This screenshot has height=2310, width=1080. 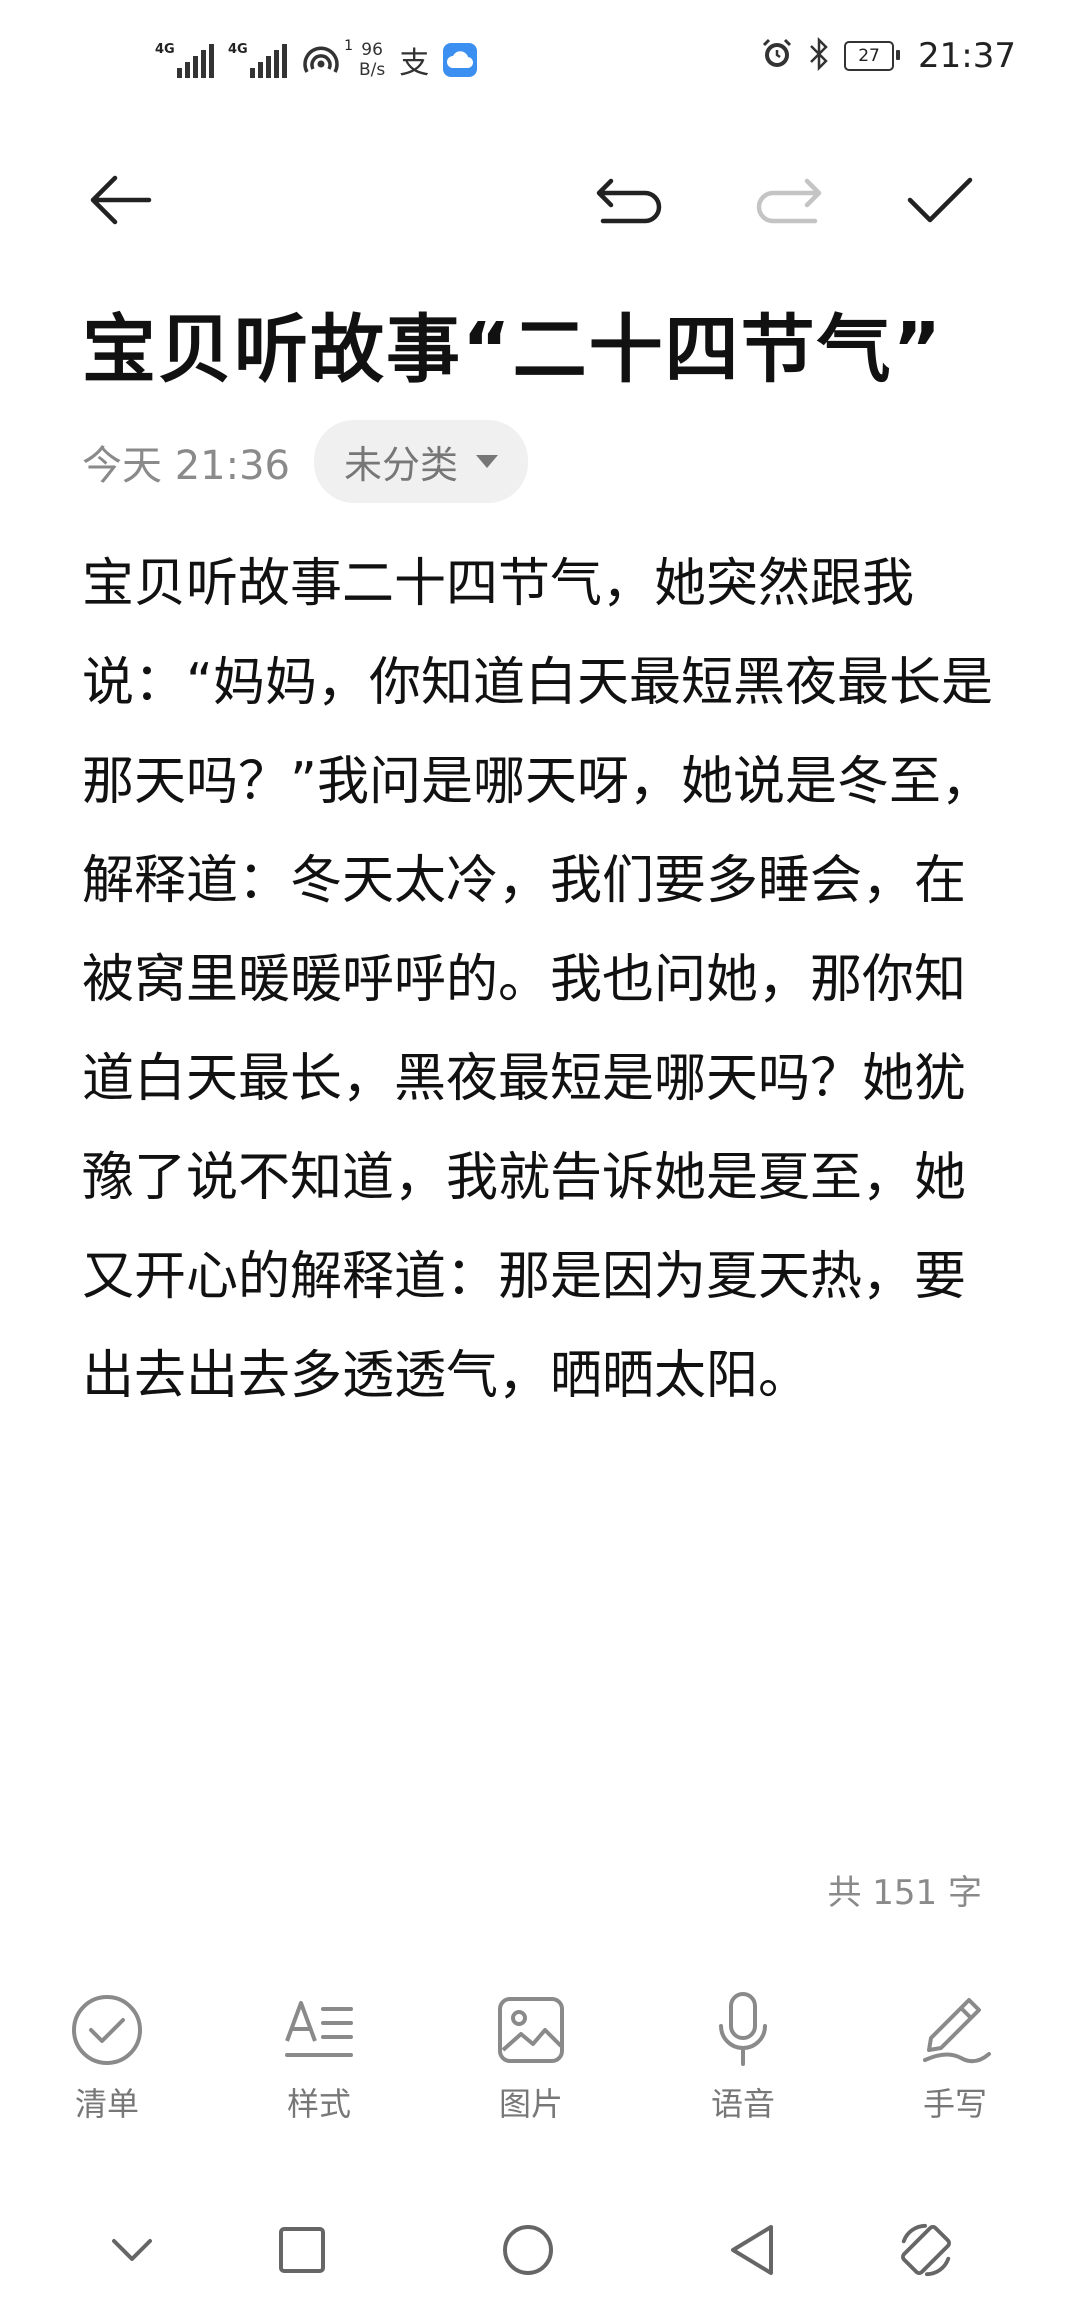 What do you see at coordinates (926, 2250) in the screenshot?
I see `rotate-icon` at bounding box center [926, 2250].